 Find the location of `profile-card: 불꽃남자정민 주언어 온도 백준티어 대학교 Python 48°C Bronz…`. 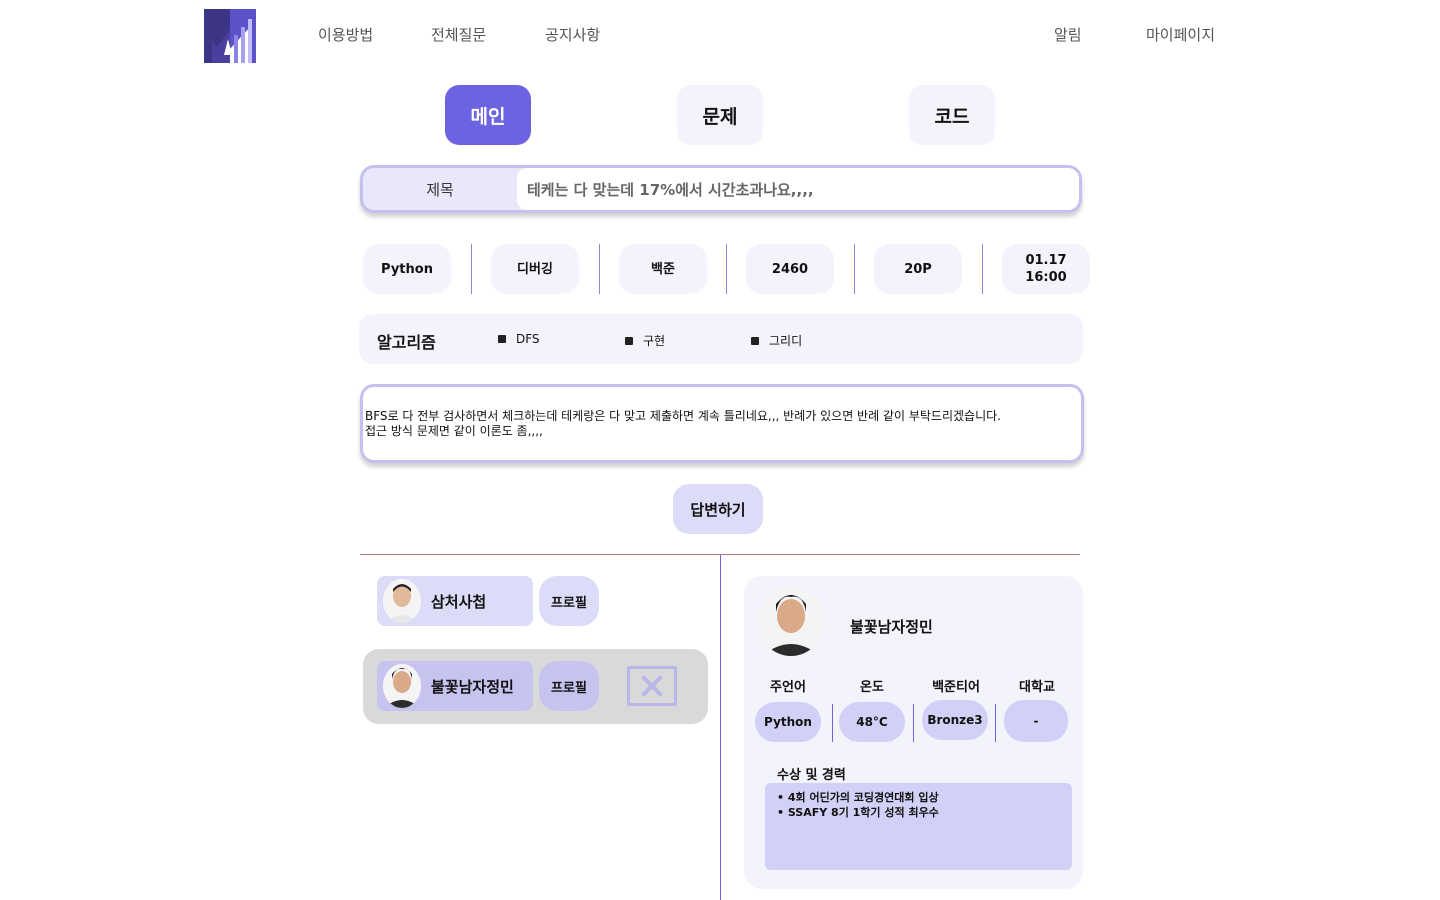

profile-card: 불꽃남자정민 주언어 온도 백준티어 대학교 Python 48°C Bronz… is located at coordinates (913, 732).